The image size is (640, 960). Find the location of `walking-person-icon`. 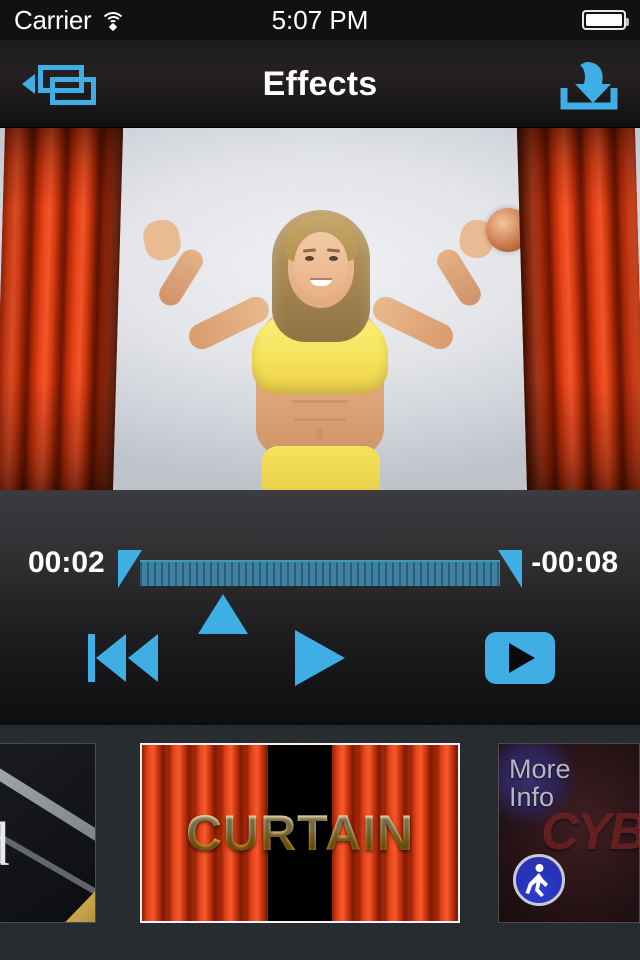

walking-person-icon is located at coordinates (539, 880).